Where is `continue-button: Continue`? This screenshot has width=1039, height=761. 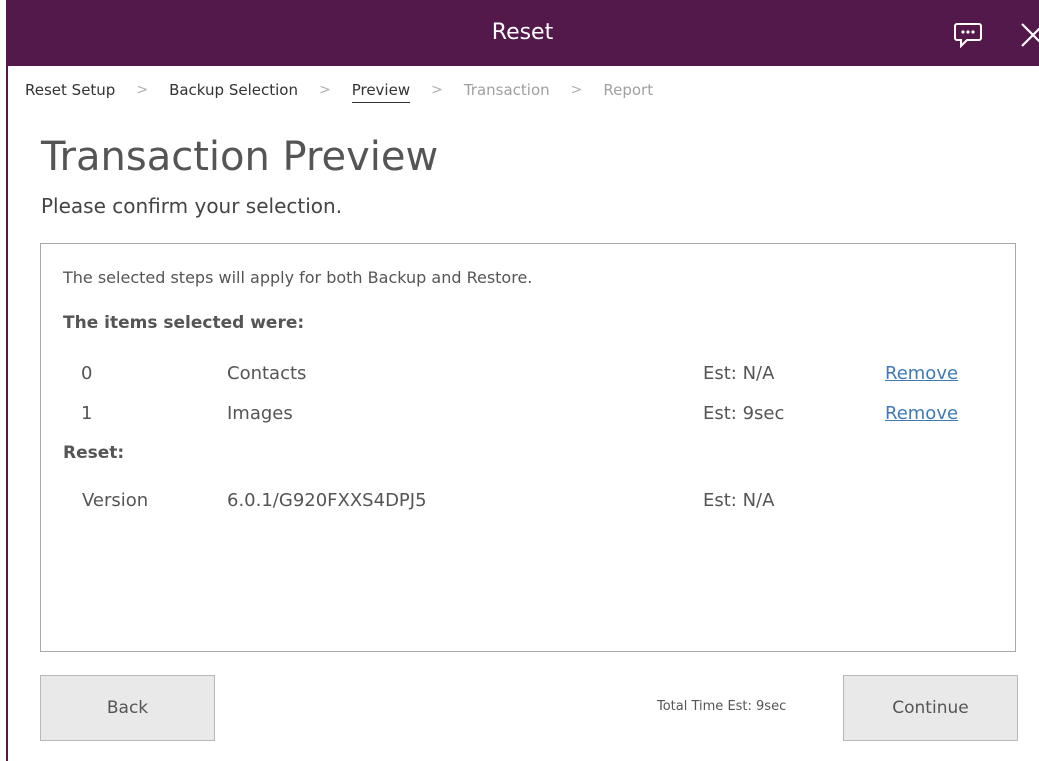
continue-button: Continue is located at coordinates (930, 708).